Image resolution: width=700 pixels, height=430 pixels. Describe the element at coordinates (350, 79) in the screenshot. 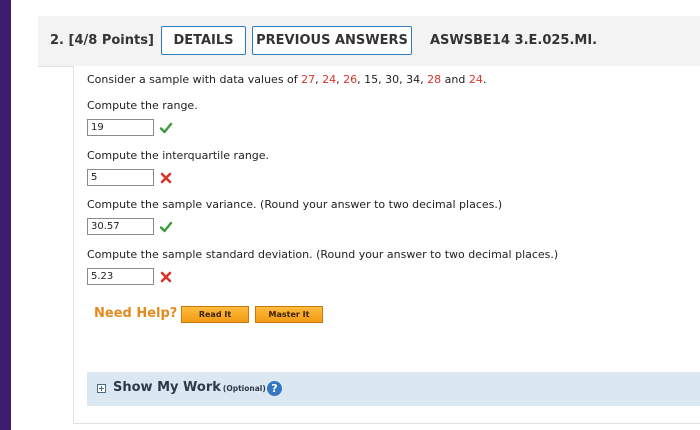

I see `data-value: 26` at that location.